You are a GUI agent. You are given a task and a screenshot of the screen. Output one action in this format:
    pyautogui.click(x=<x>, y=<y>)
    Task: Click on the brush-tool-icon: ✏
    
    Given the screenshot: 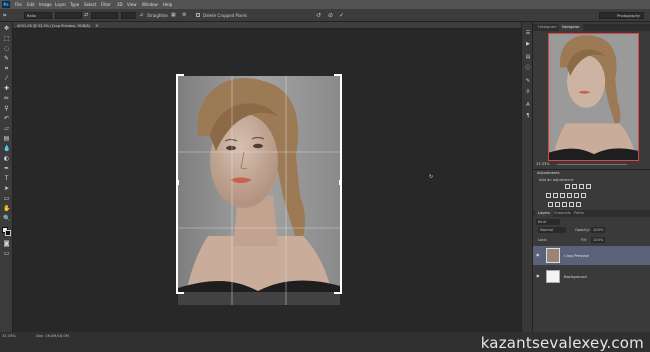 What is the action you would take?
    pyautogui.click(x=6, y=98)
    